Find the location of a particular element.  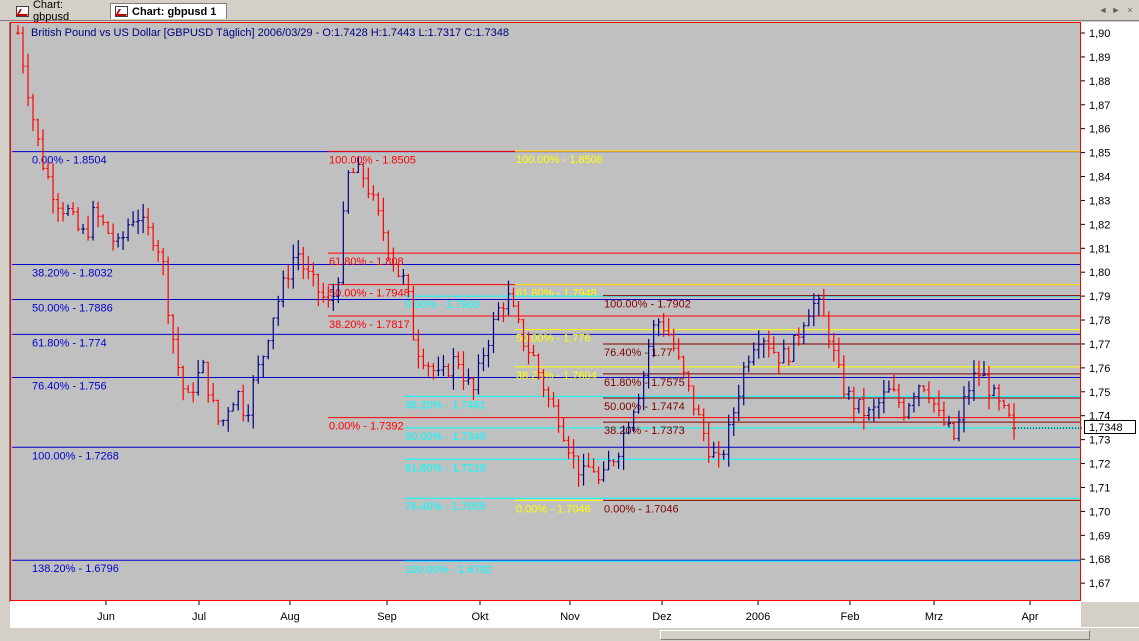

fib-level-label: 61.80% - 1.808 is located at coordinates (366, 262).